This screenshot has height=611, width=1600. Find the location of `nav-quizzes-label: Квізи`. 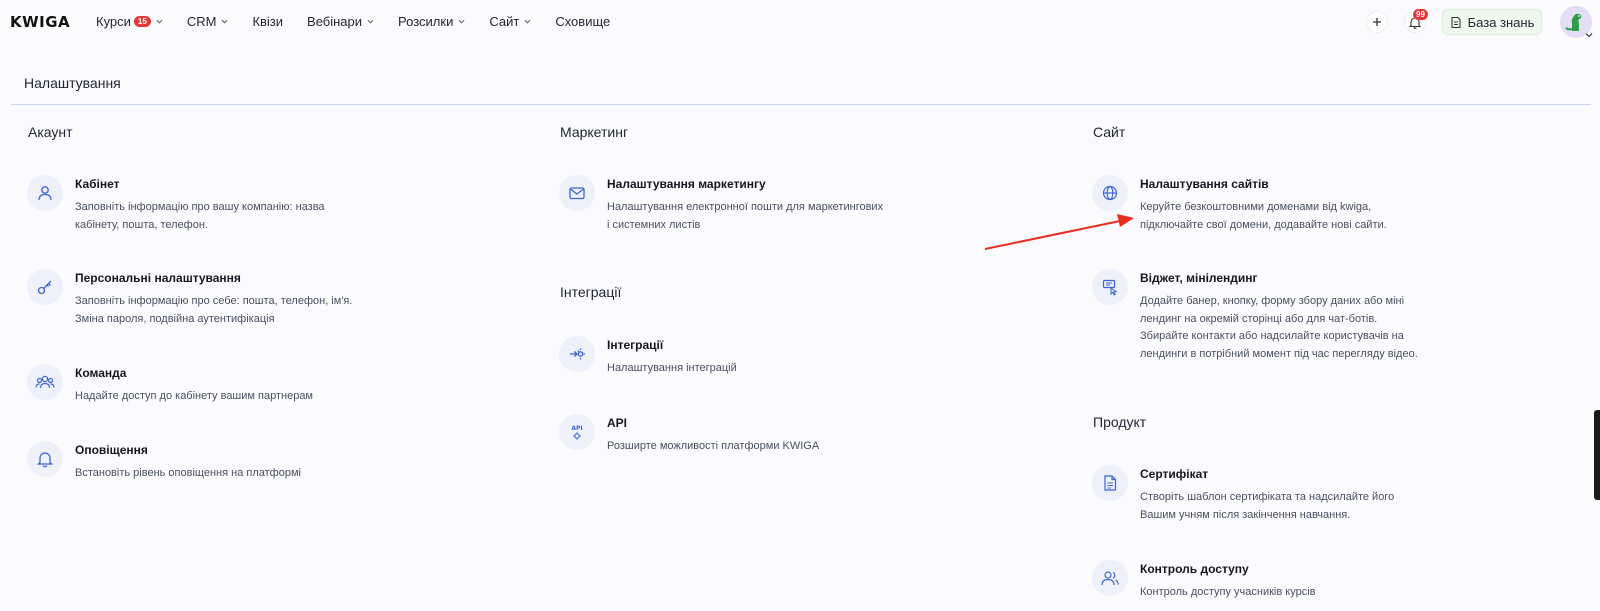

nav-quizzes-label: Квізи is located at coordinates (268, 21).